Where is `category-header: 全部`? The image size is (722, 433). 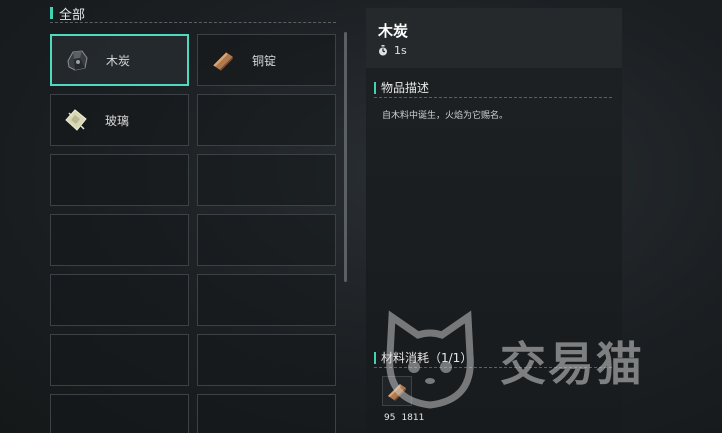 category-header: 全部 is located at coordinates (193, 13).